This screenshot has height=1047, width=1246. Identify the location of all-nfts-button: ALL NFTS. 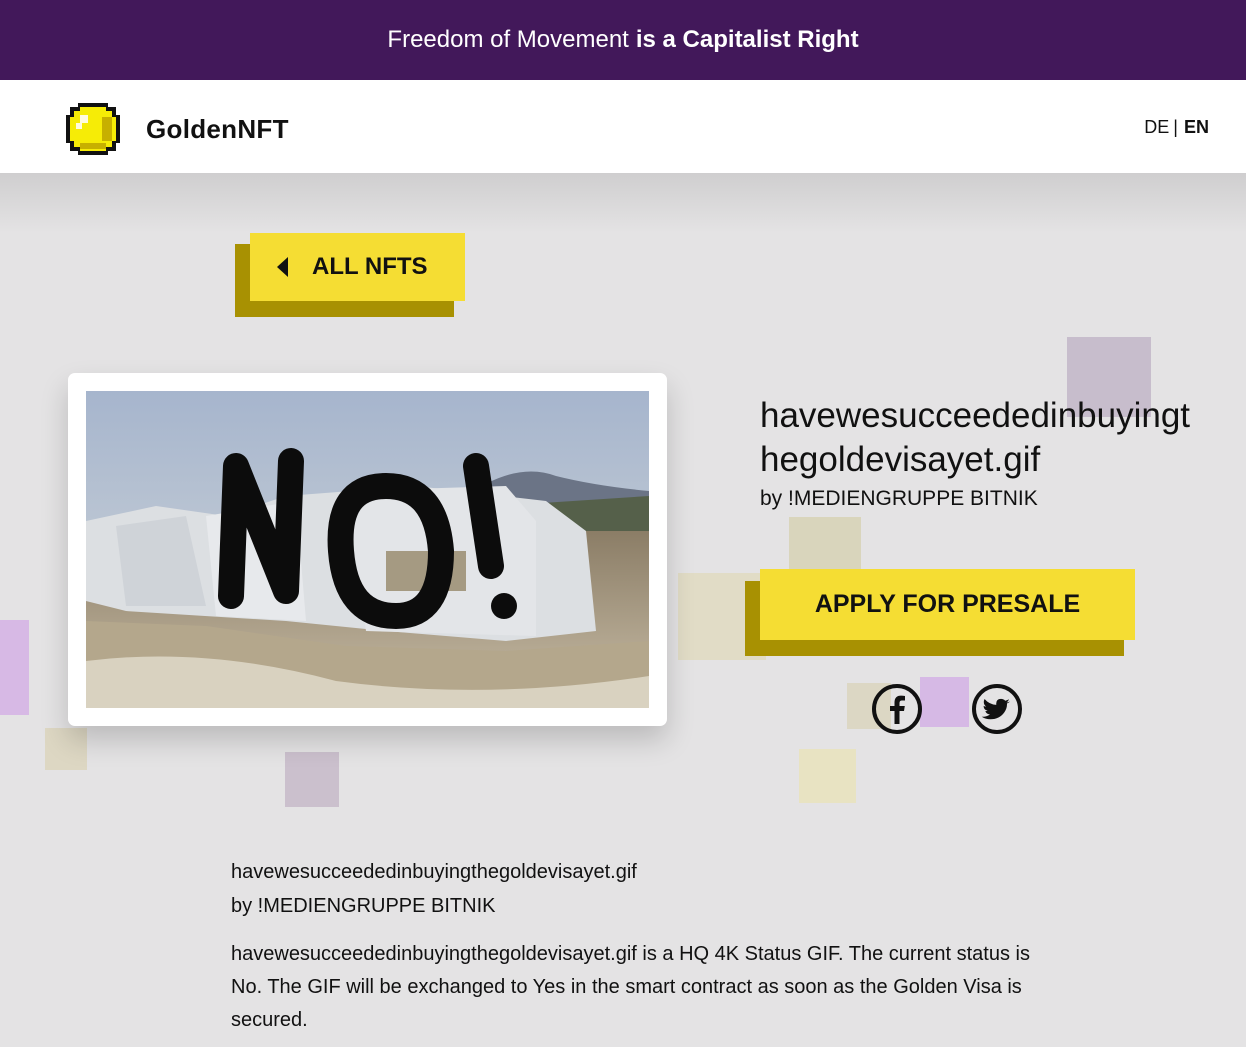
(357, 267).